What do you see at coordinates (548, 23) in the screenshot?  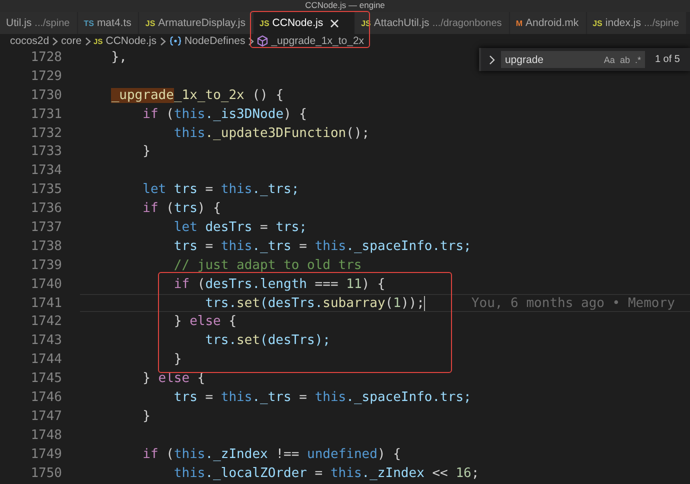 I see `editor-tab: M Android.mk` at bounding box center [548, 23].